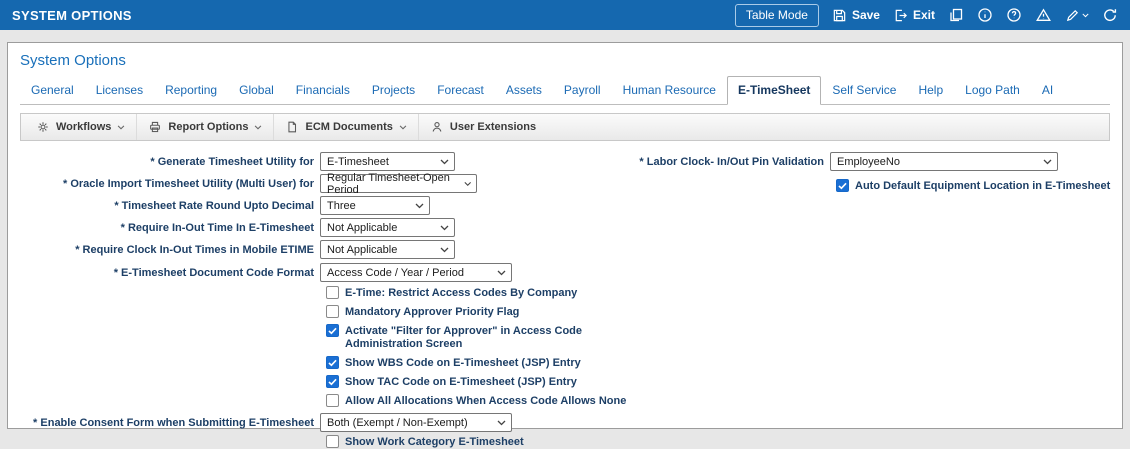 The width and height of the screenshot is (1130, 449). What do you see at coordinates (669, 90) in the screenshot?
I see `tab-human-resource: Human Resource` at bounding box center [669, 90].